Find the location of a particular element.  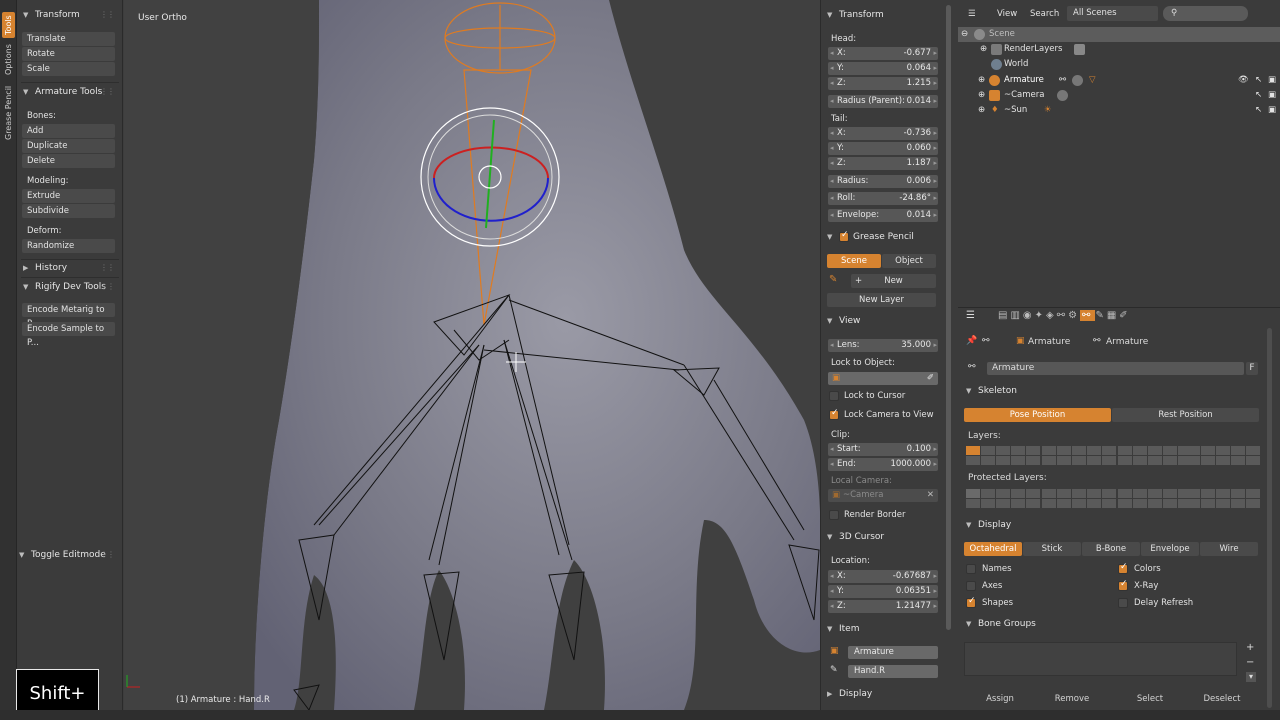

view-menu: View is located at coordinates (1007, 14).